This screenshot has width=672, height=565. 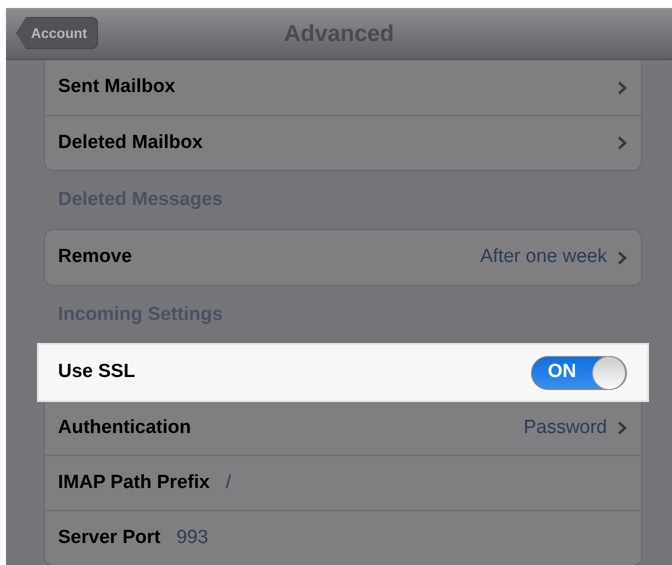 I want to click on settings-row: Deleted Mailbox, so click(x=343, y=142).